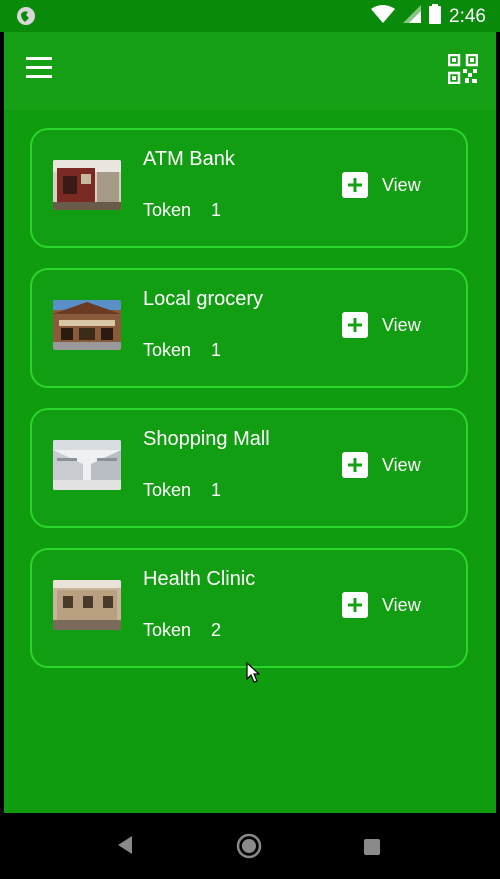  What do you see at coordinates (412, 16) in the screenshot?
I see `cell-signal-icon` at bounding box center [412, 16].